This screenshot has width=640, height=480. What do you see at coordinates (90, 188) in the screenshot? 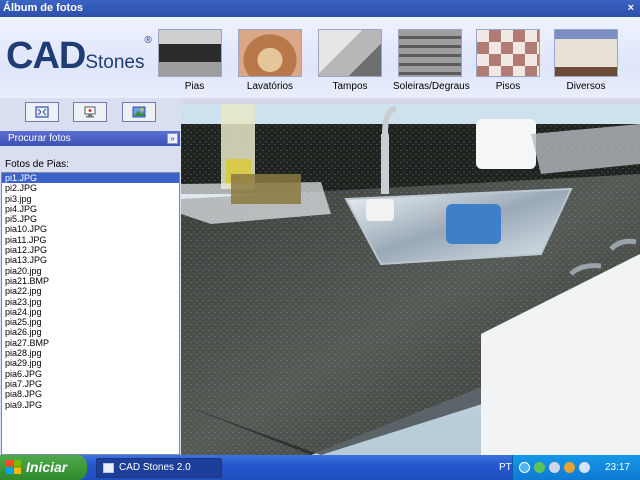
I see `file-list-item: pi2.JPG` at bounding box center [90, 188].